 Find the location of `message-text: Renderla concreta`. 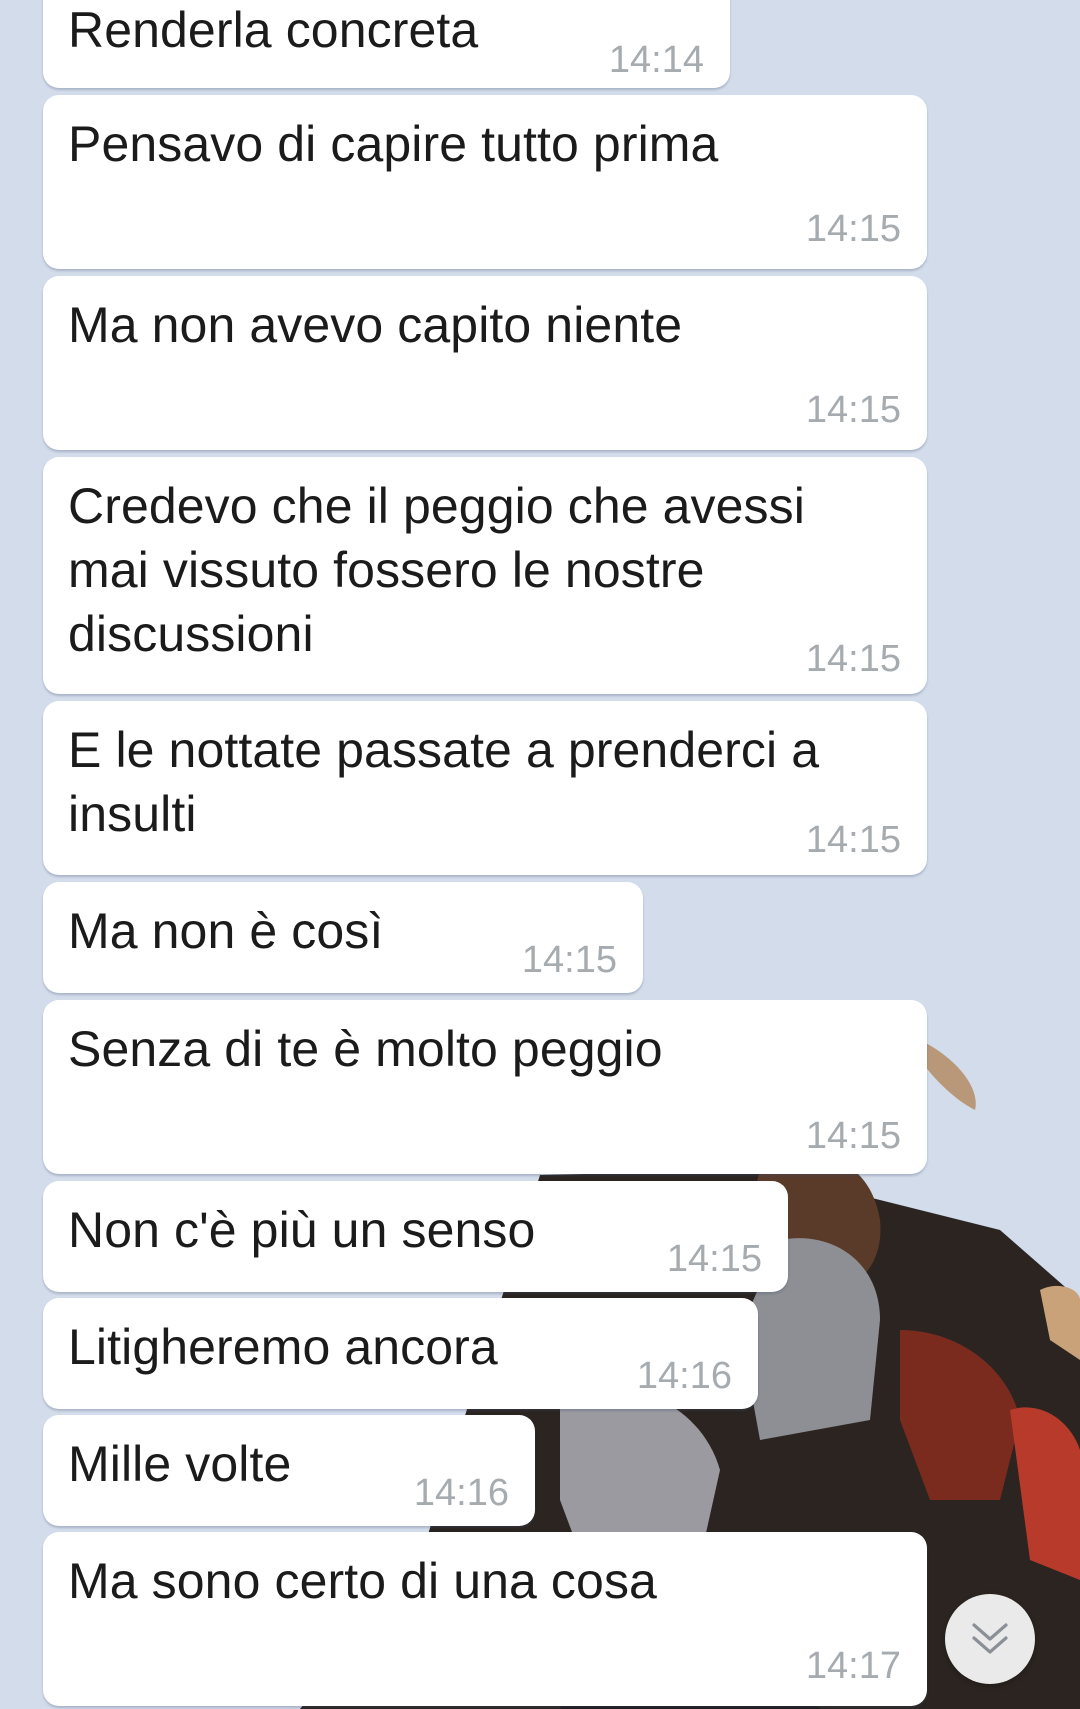

message-text: Renderla concreta is located at coordinates (273, 30).